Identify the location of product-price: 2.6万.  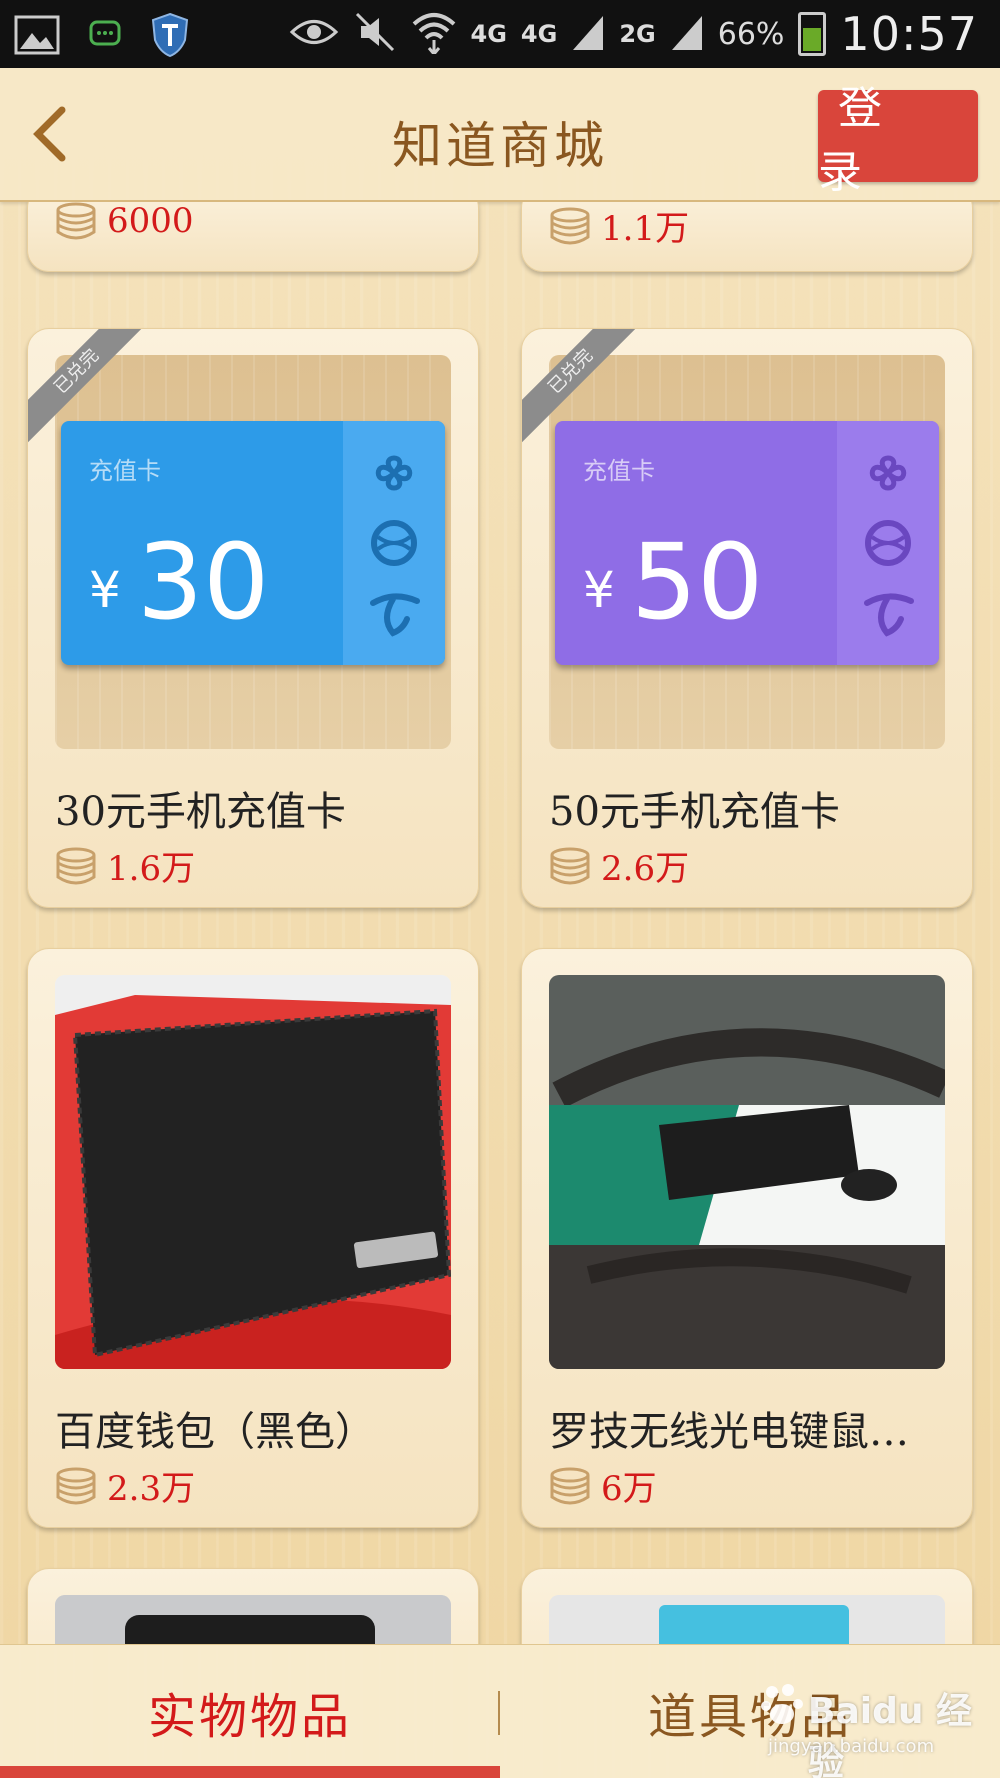
(645, 869).